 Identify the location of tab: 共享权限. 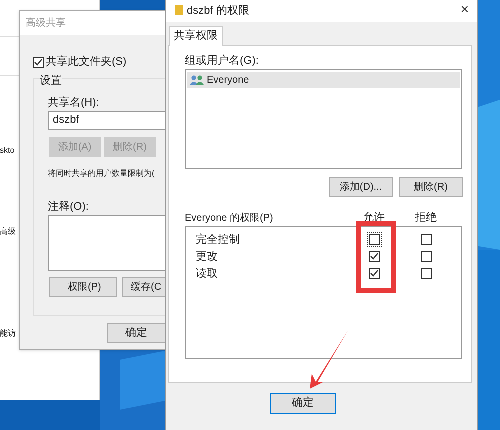
(196, 36).